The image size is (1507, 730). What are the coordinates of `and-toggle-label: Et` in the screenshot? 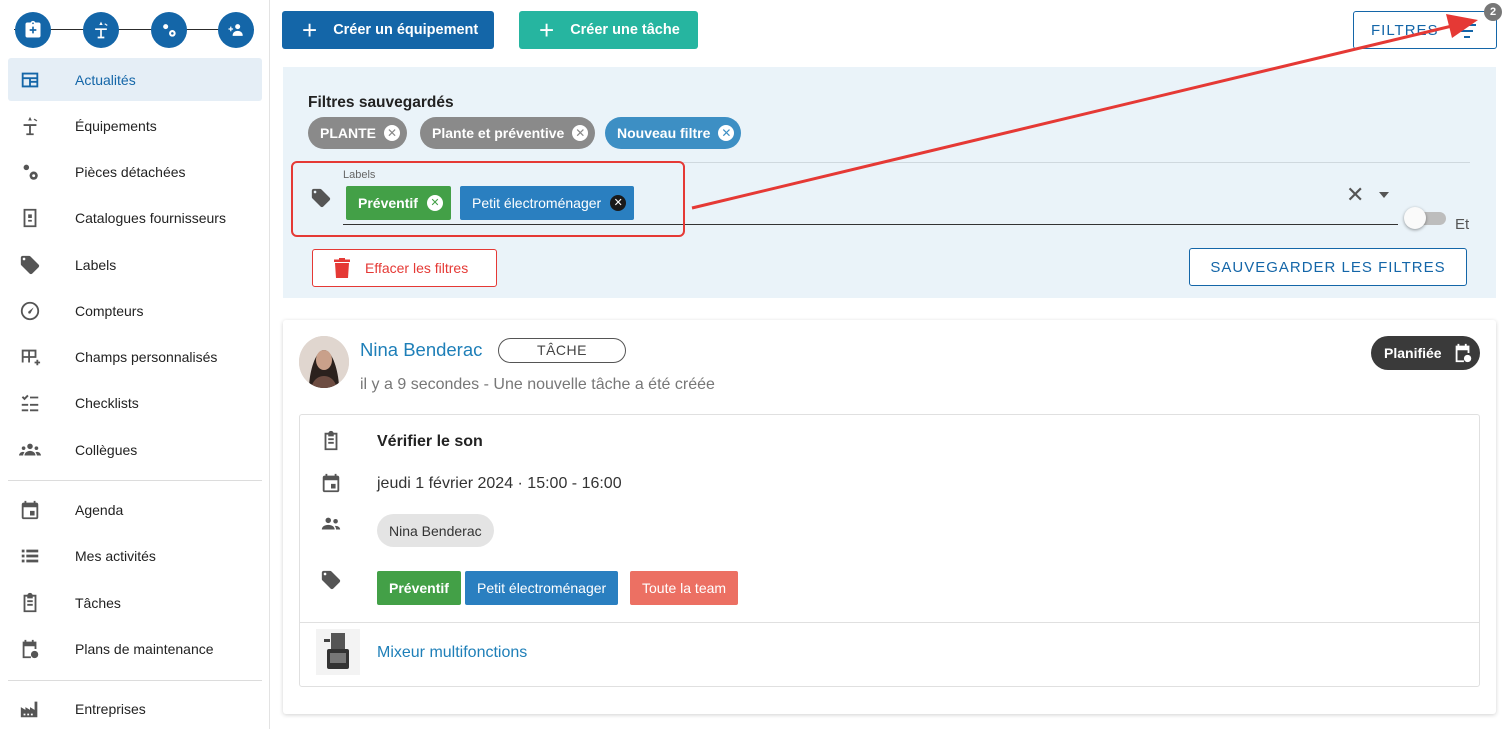 It's located at (1462, 224).